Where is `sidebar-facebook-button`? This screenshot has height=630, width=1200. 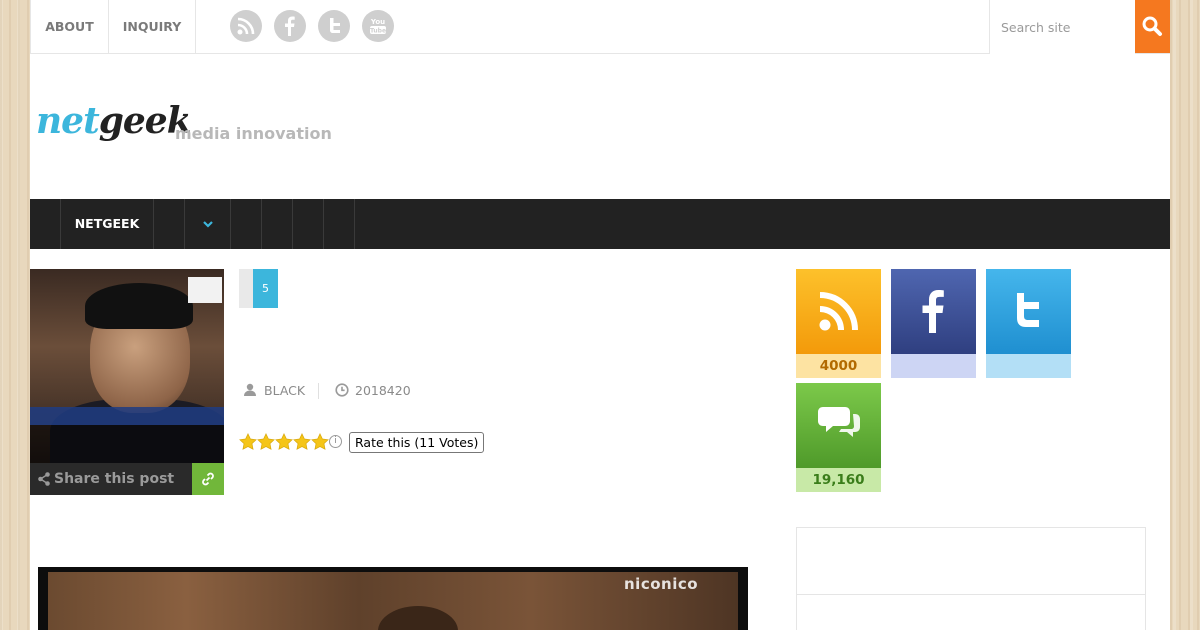
sidebar-facebook-button is located at coordinates (933, 311).